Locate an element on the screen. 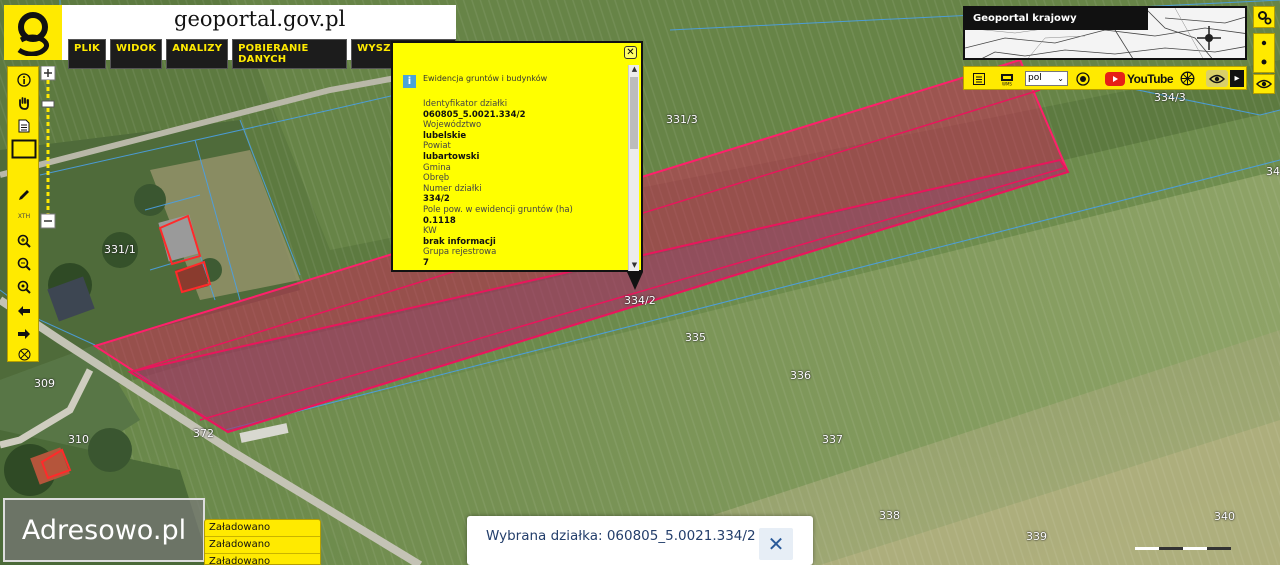 Image resolution: width=1280 pixels, height=565 pixels. site-title: geoportal.gov.pl is located at coordinates (259, 19).